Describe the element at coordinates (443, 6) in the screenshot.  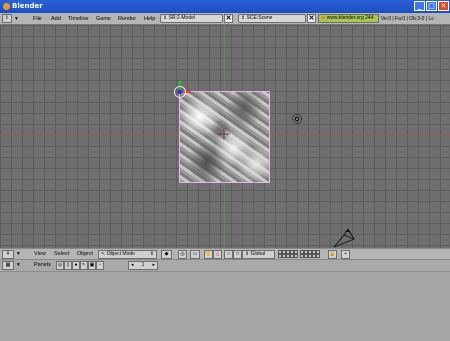
I see `close-window-button: ✕` at that location.